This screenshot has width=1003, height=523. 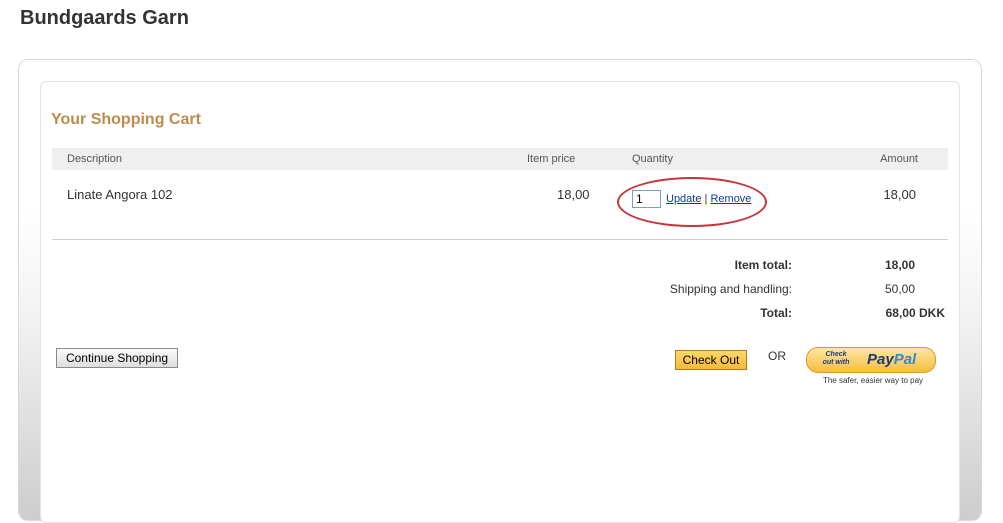 I want to click on paypal-brand-pal: Pal, so click(x=905, y=359).